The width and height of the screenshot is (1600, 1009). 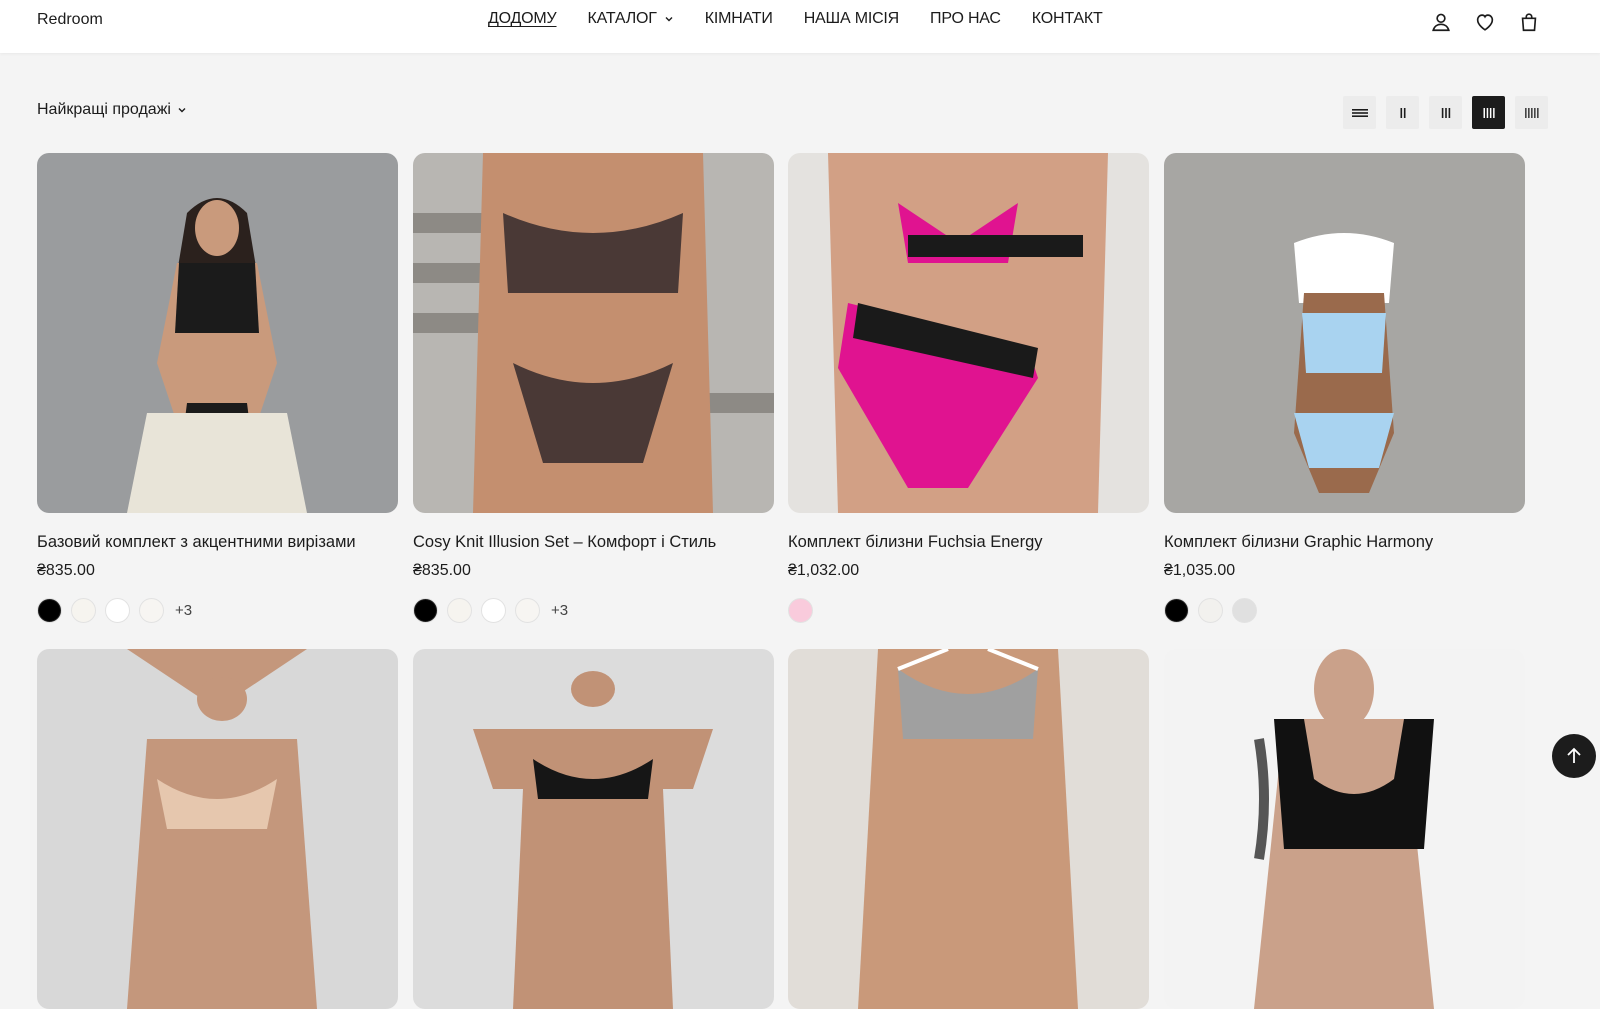 I want to click on nav-item-2: КІМНАТИ, so click(x=739, y=19).